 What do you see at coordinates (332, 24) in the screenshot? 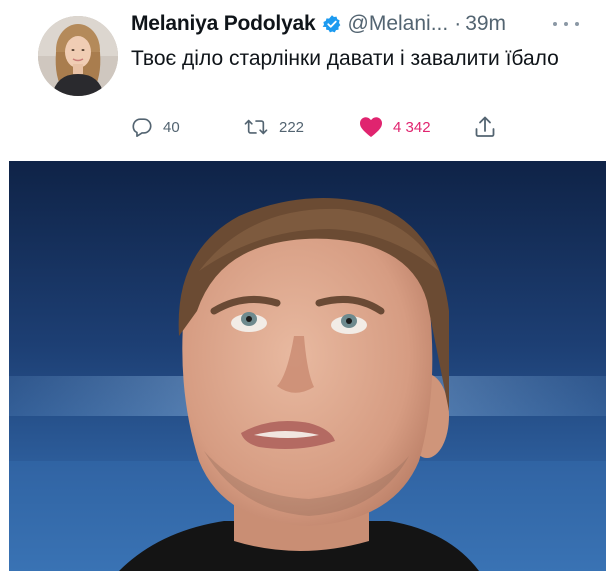
I see `verified-badge-icon` at bounding box center [332, 24].